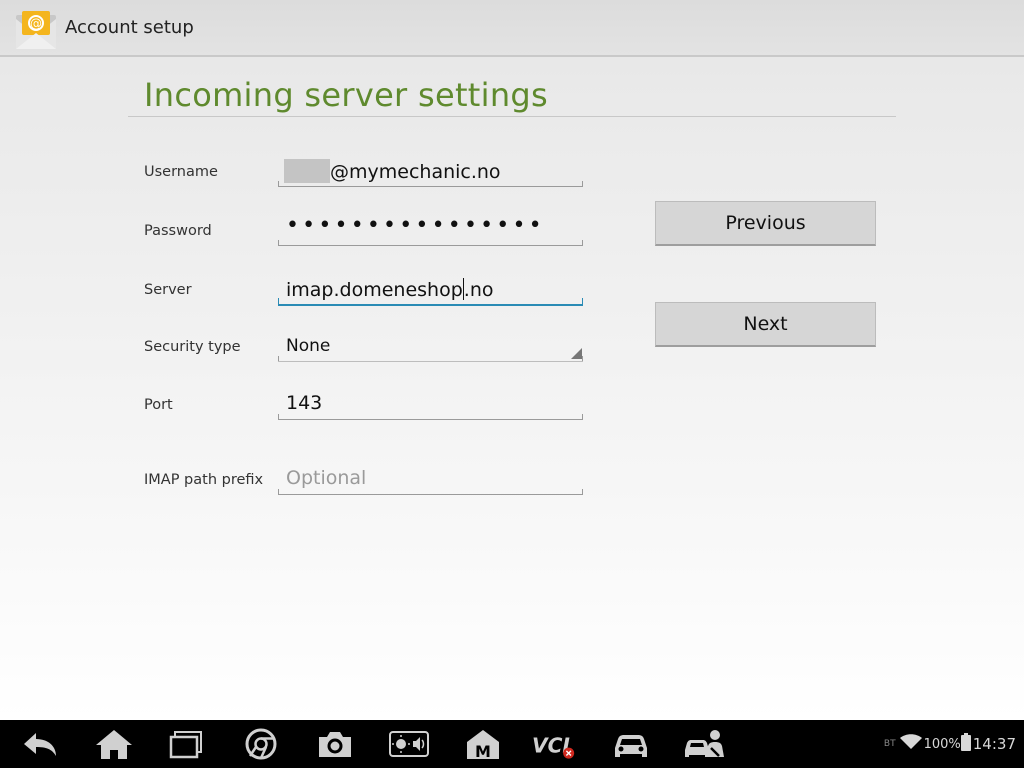 The height and width of the screenshot is (768, 1024). Describe the element at coordinates (478, 290) in the screenshot. I see `server-value-part2: .no` at that location.